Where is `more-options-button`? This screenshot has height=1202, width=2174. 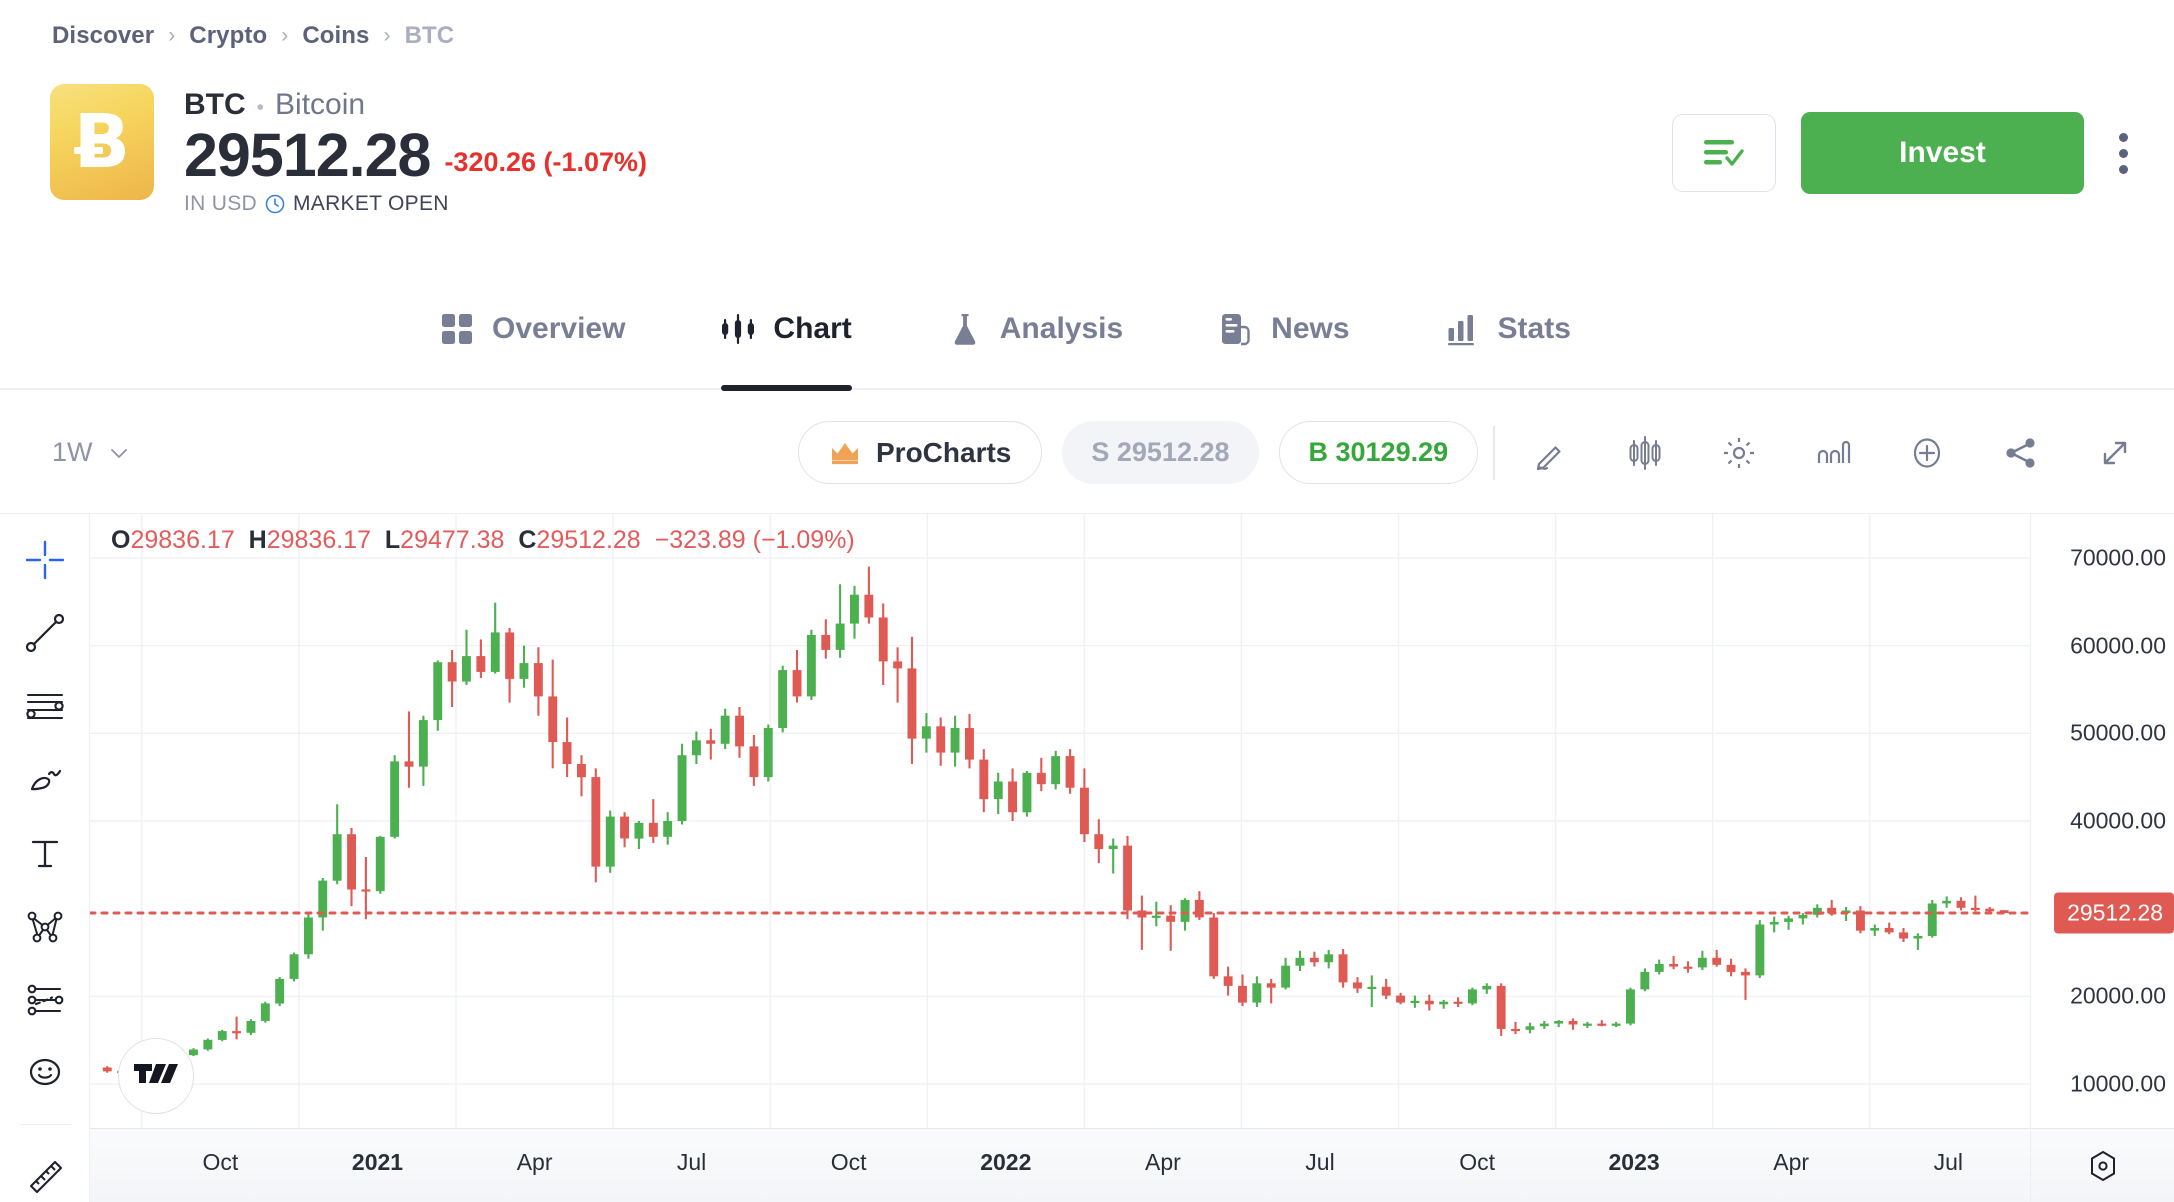 more-options-button is located at coordinates (2123, 153).